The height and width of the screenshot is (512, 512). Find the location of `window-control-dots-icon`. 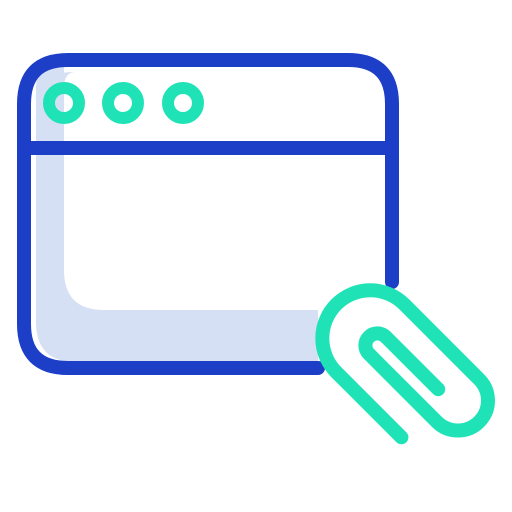

window-control-dots-icon is located at coordinates (123, 103).